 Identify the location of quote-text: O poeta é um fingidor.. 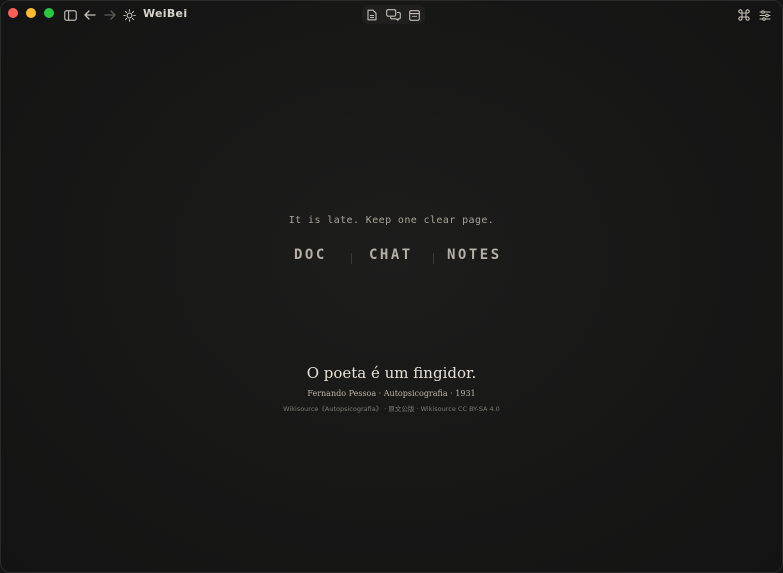
(391, 373).